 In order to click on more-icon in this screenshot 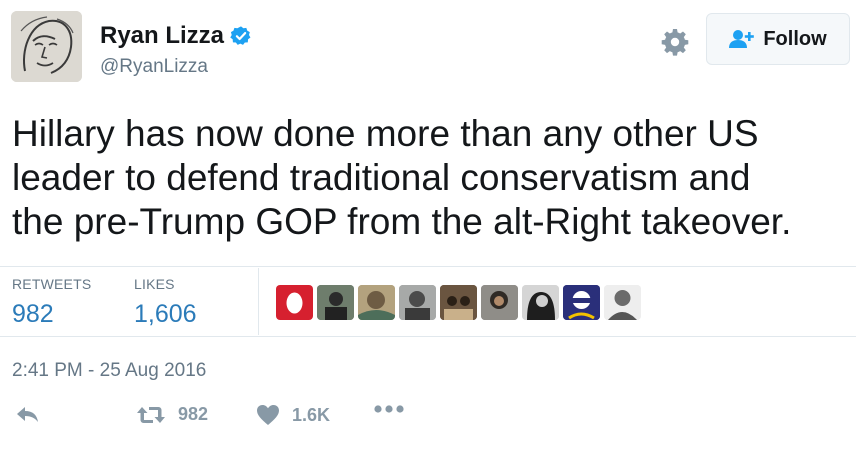, I will do `click(389, 409)`.